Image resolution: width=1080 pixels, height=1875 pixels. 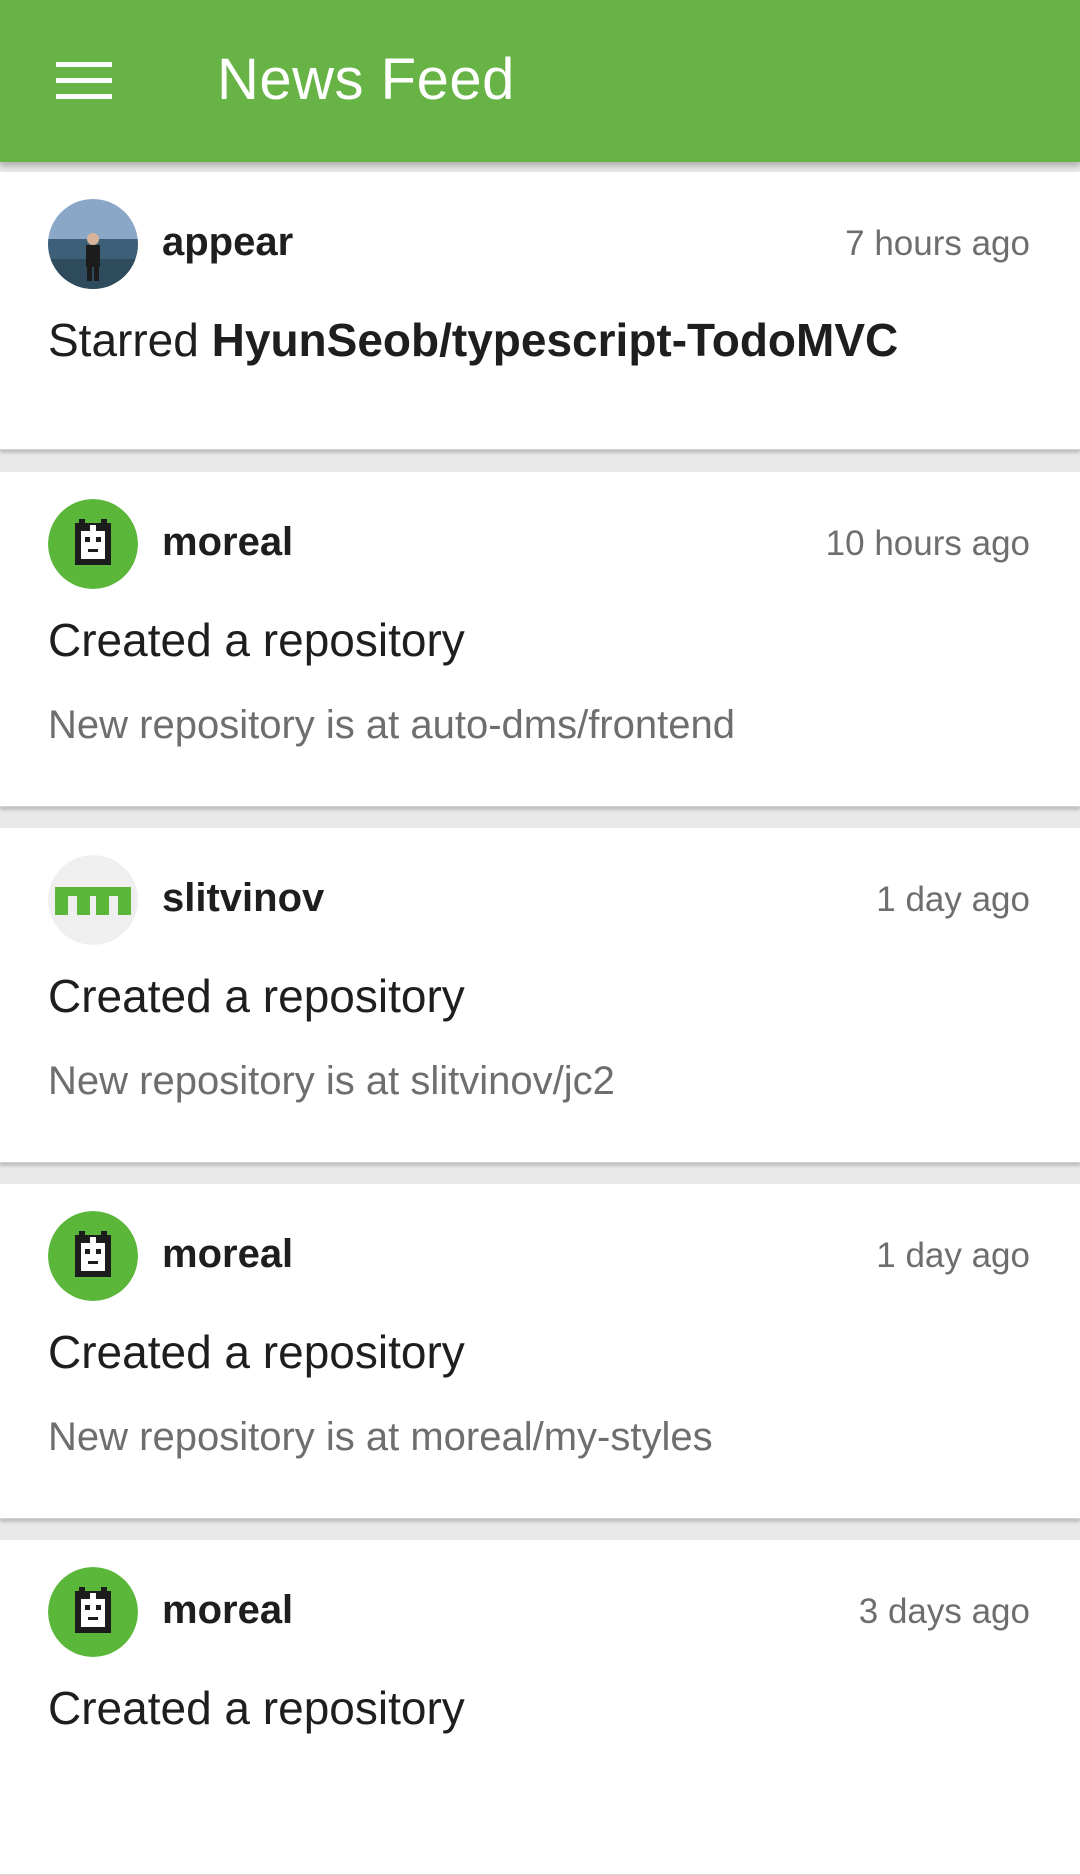 I want to click on activity-text: Starred HyunSeob/typescript-TodoMVC, so click(x=473, y=340).